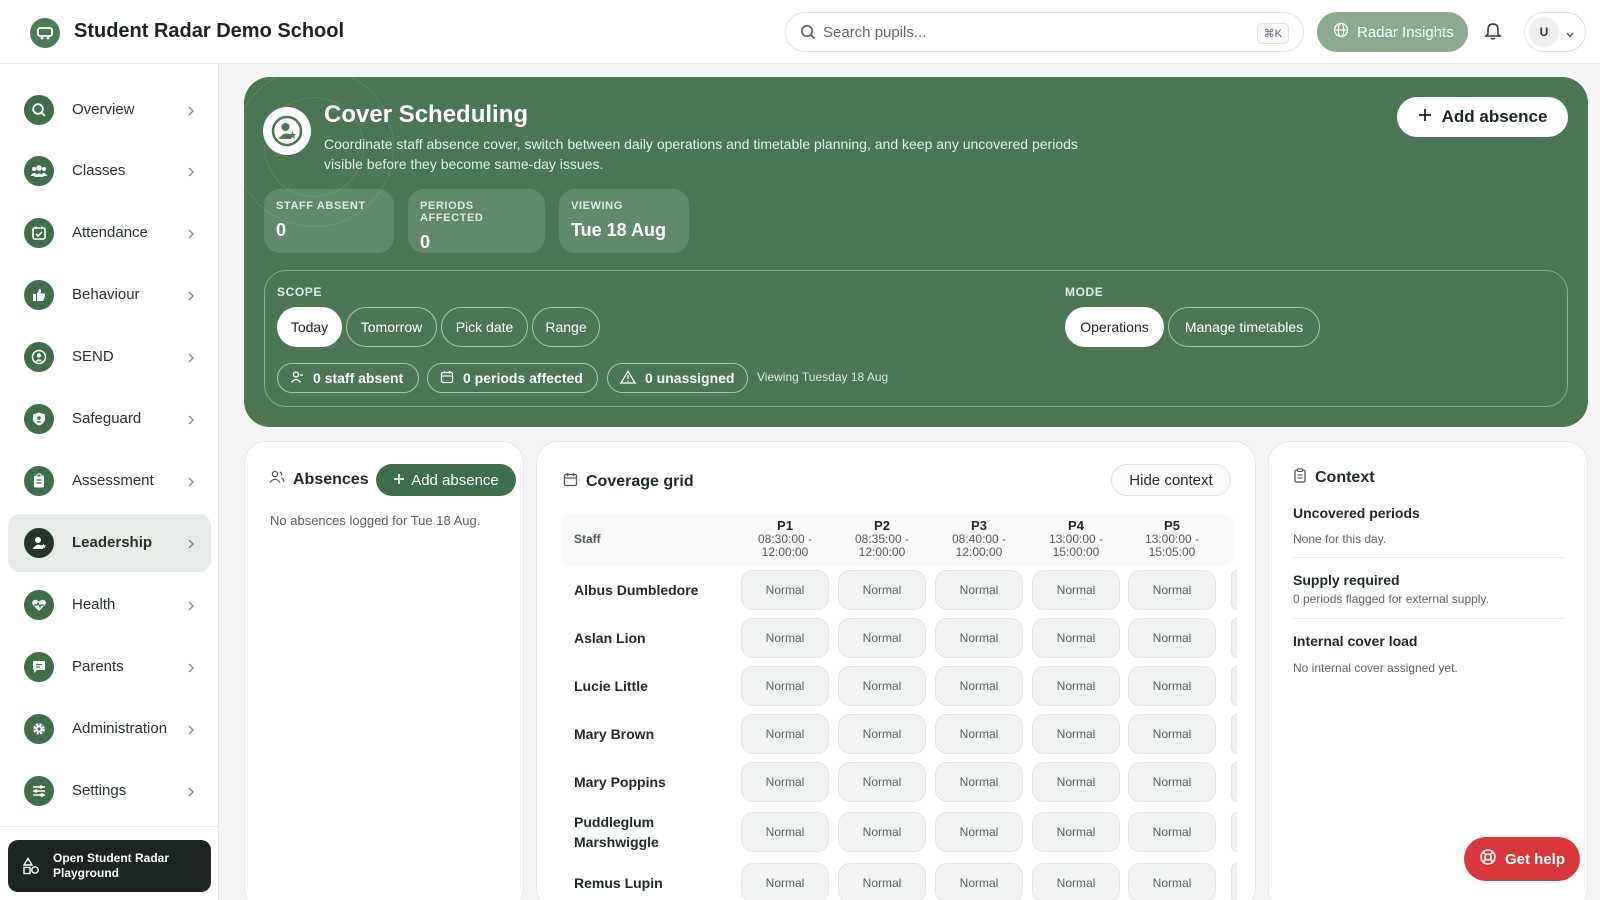 Image resolution: width=1600 pixels, height=900 pixels. What do you see at coordinates (979, 525) in the screenshot?
I see `period-name: P3` at bounding box center [979, 525].